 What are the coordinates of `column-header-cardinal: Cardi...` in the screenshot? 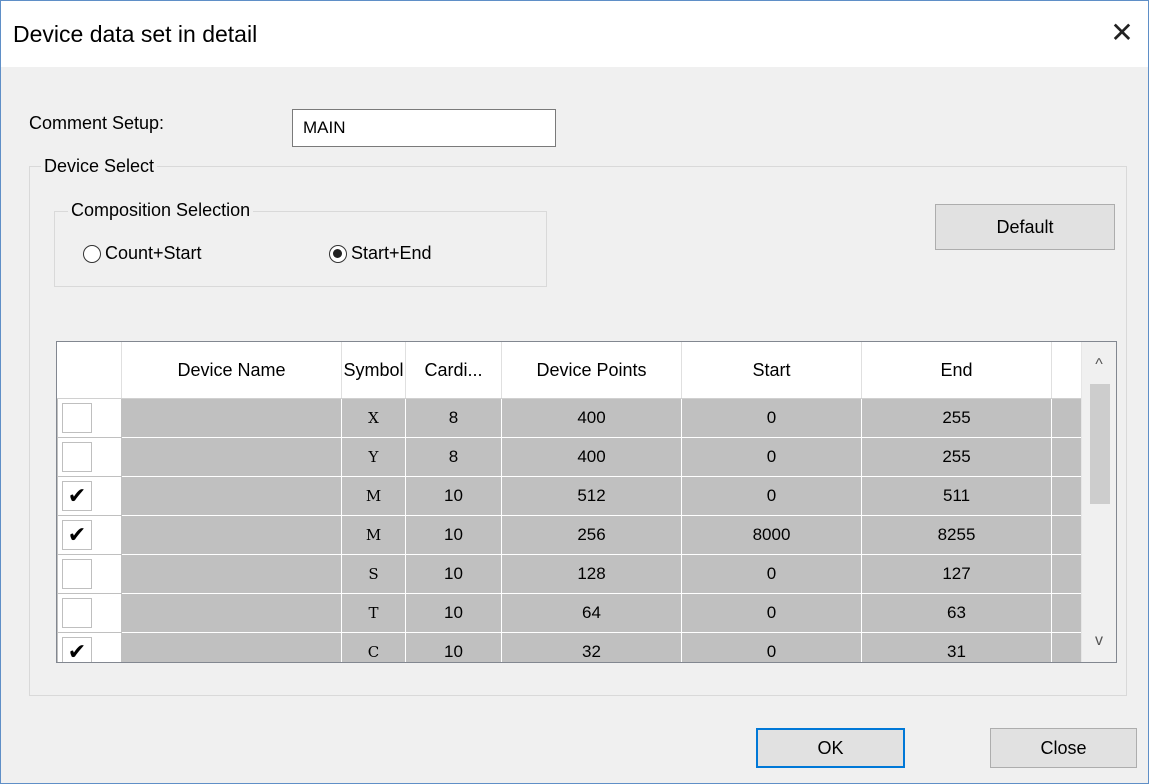 It's located at (453, 370).